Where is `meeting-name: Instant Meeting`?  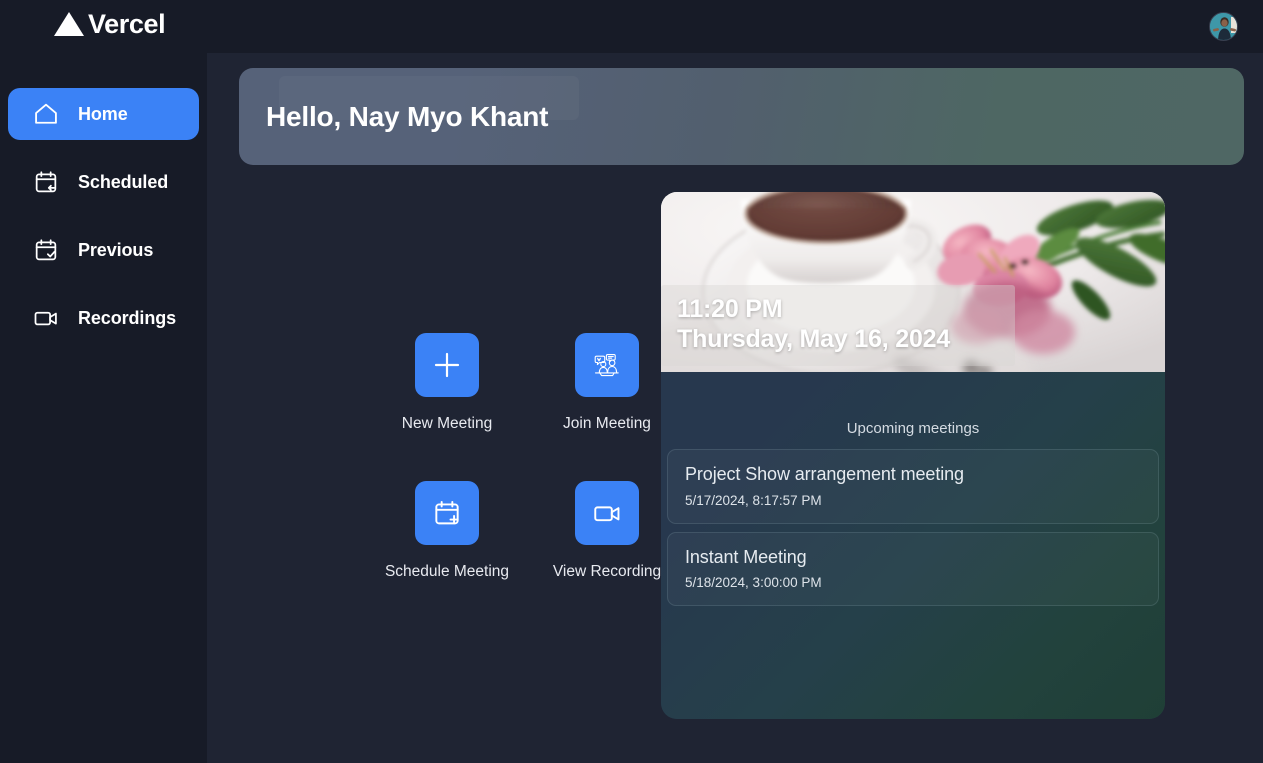
meeting-name: Instant Meeting is located at coordinates (746, 556).